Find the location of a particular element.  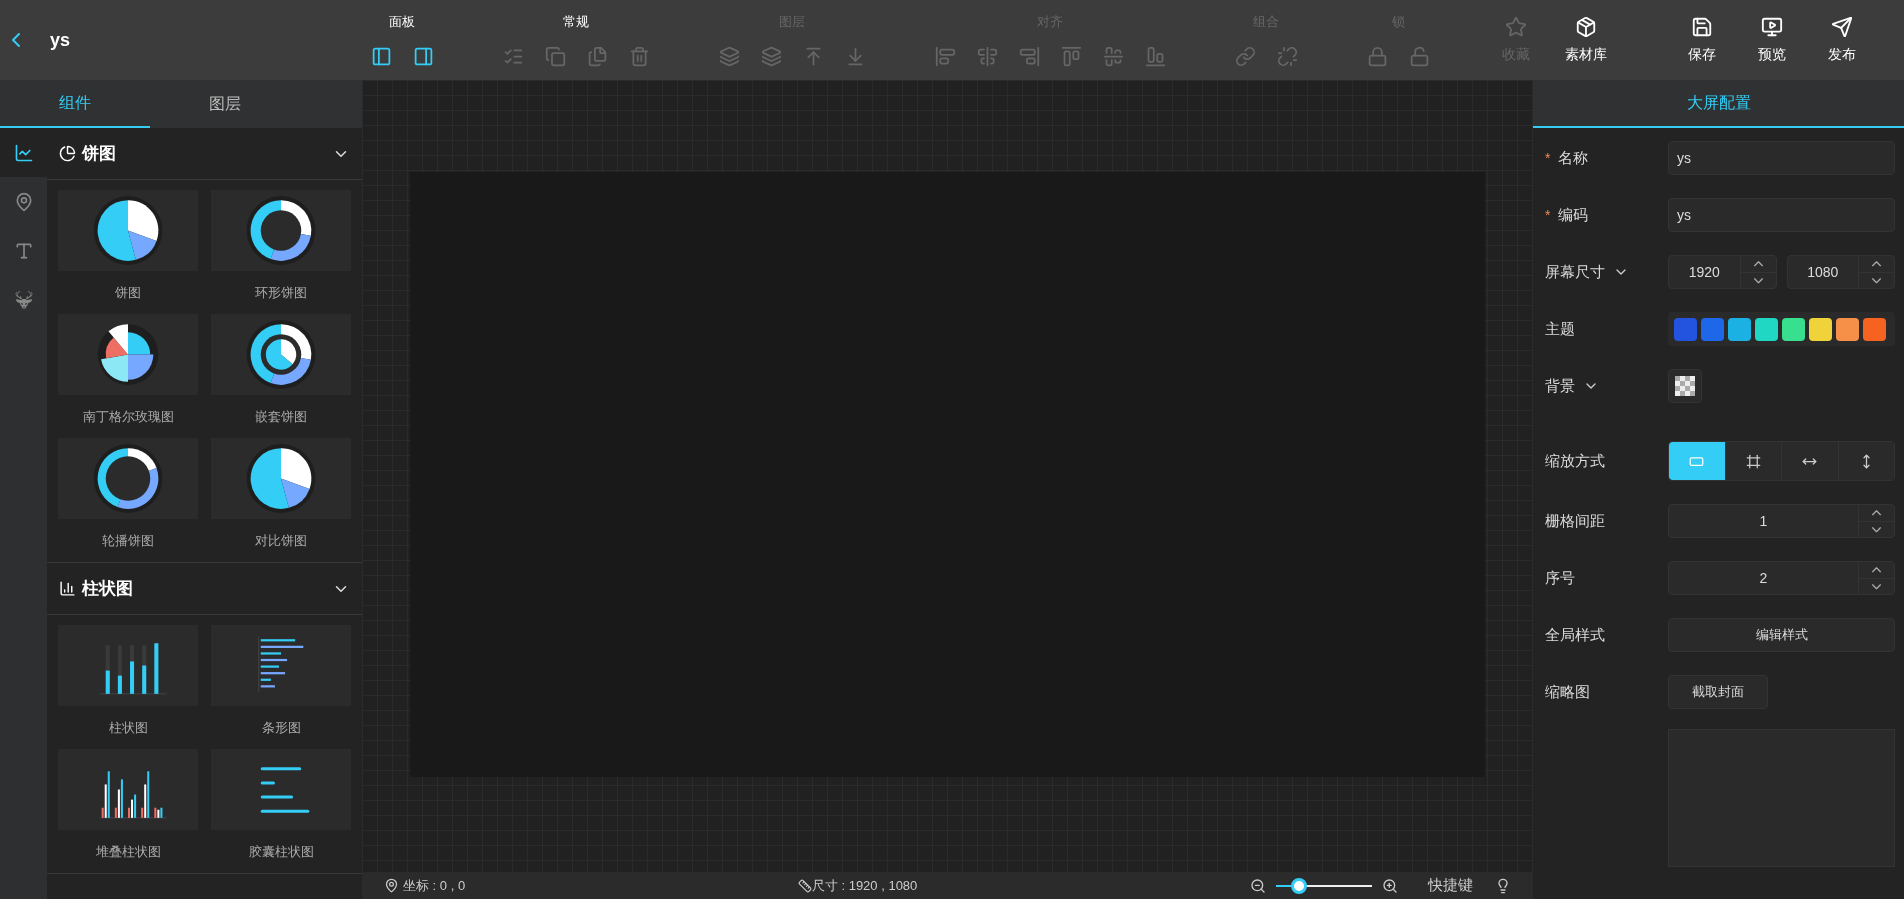

panel-right-icon is located at coordinates (423, 56).